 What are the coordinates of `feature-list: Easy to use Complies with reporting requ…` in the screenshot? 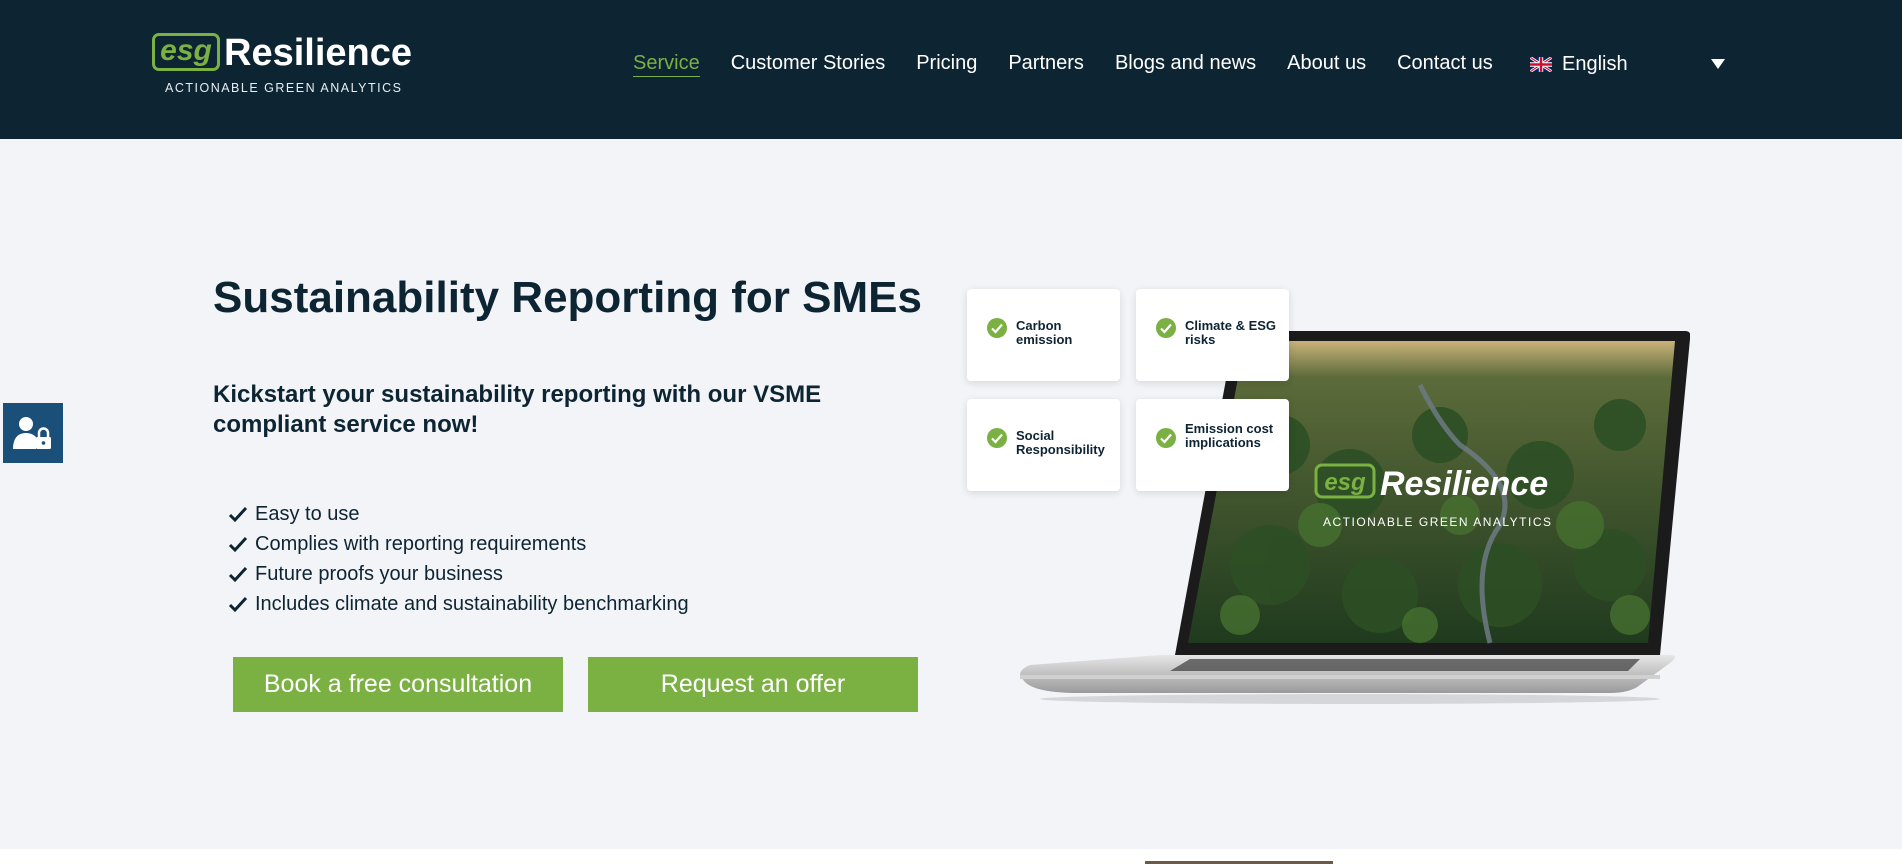 It's located at (458, 559).